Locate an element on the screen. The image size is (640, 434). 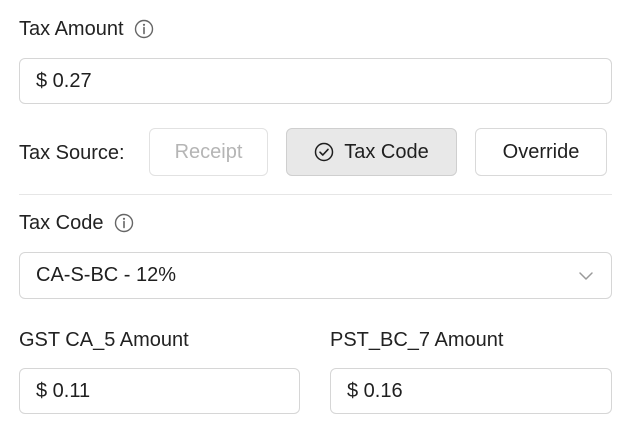
tax-source-receipt-button: Receipt is located at coordinates (208, 152).